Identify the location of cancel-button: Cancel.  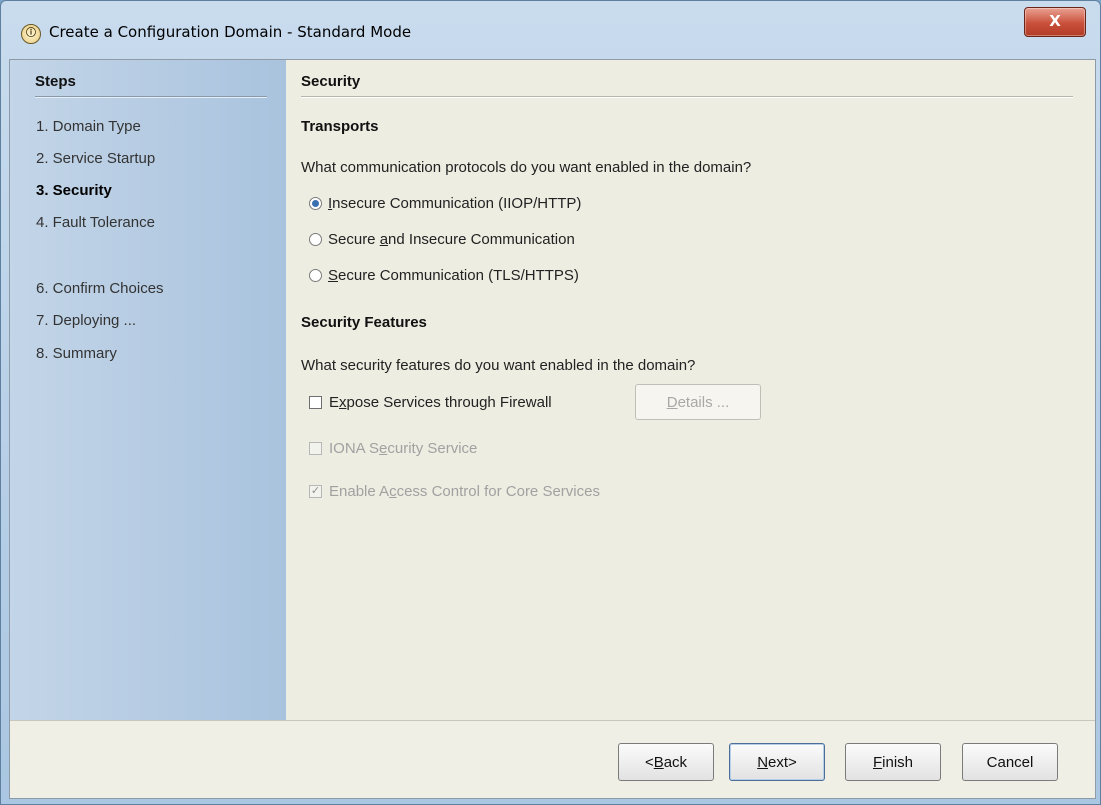
(1010, 762).